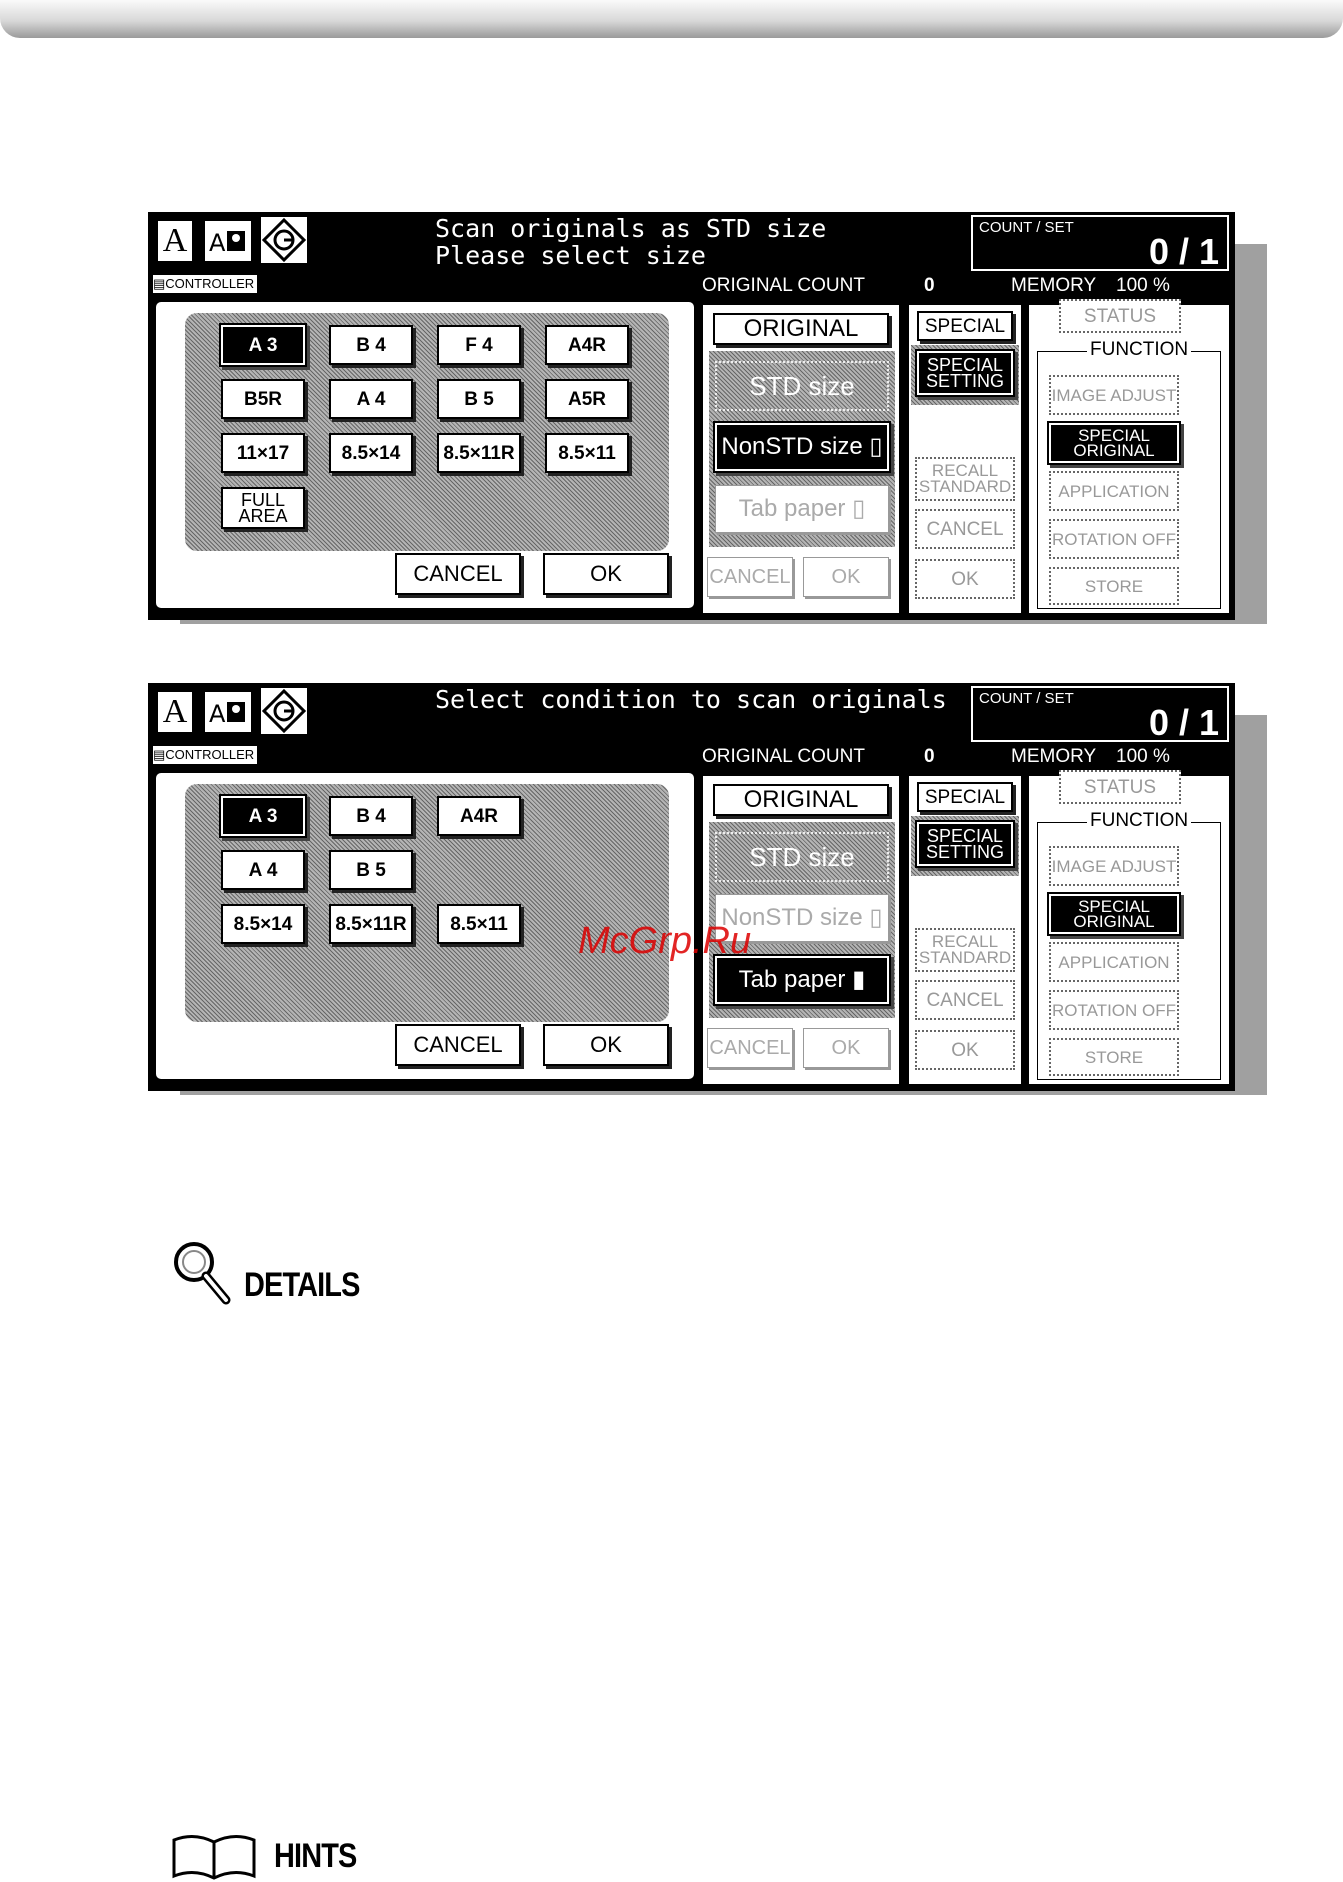  I want to click on size-button-f4: F 4, so click(479, 345).